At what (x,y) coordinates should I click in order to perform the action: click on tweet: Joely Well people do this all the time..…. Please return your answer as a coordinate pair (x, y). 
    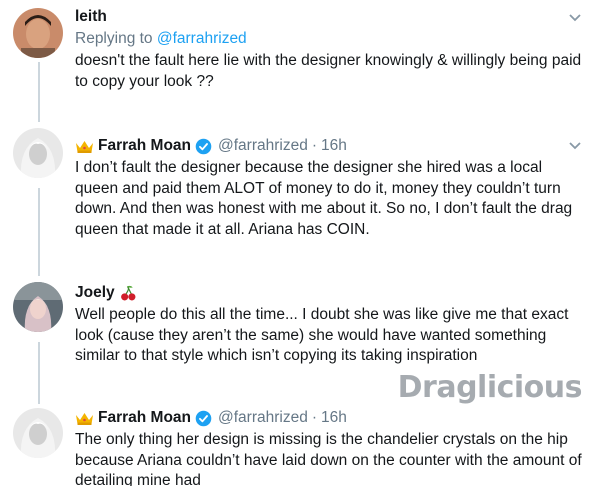
    Looking at the image, I should click on (330, 325).